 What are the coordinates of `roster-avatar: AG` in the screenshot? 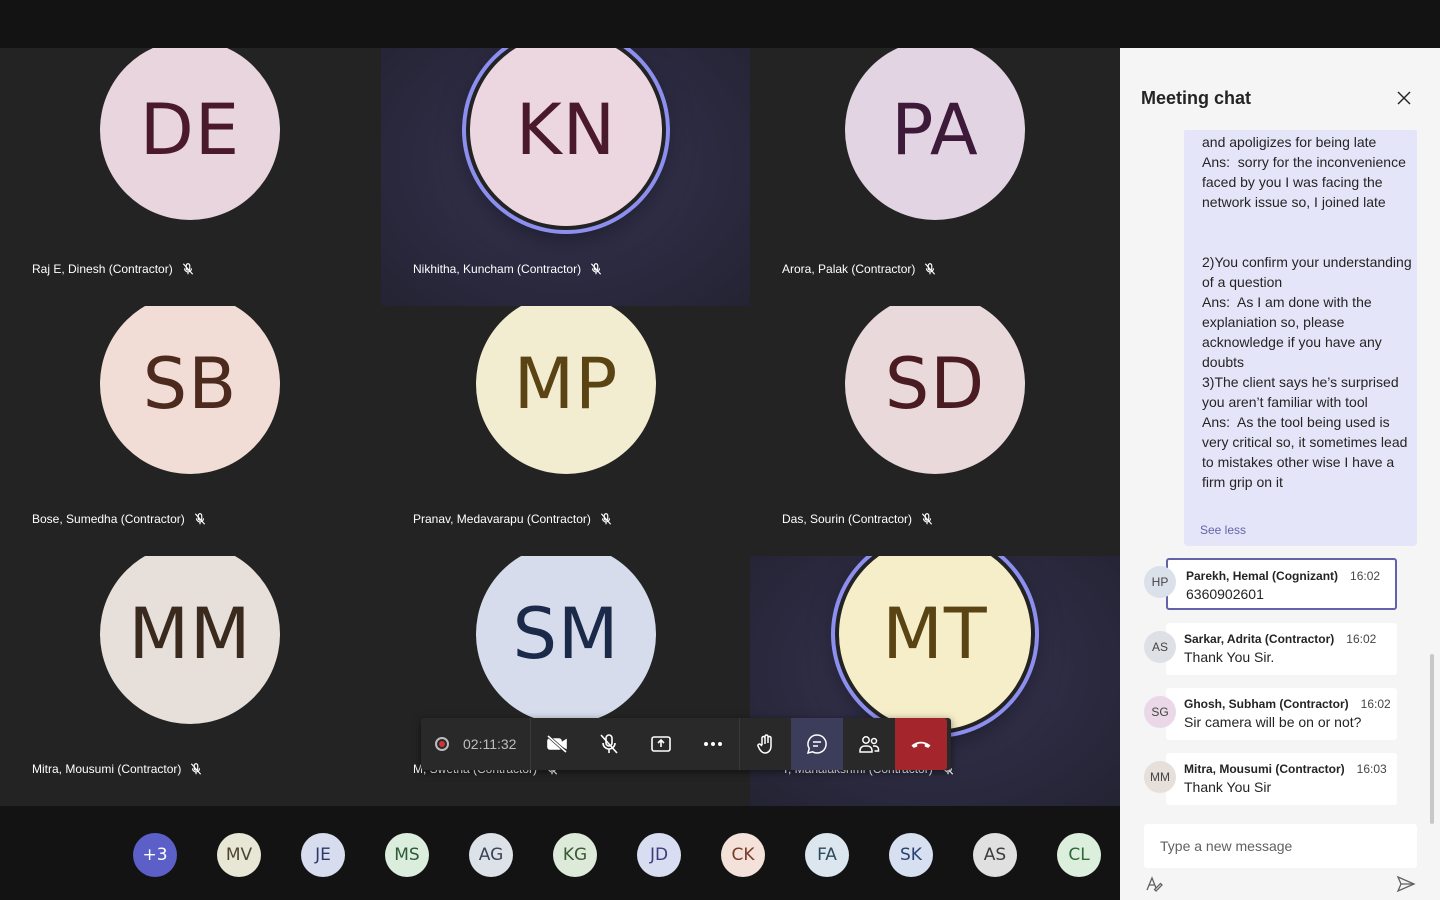 It's located at (491, 855).